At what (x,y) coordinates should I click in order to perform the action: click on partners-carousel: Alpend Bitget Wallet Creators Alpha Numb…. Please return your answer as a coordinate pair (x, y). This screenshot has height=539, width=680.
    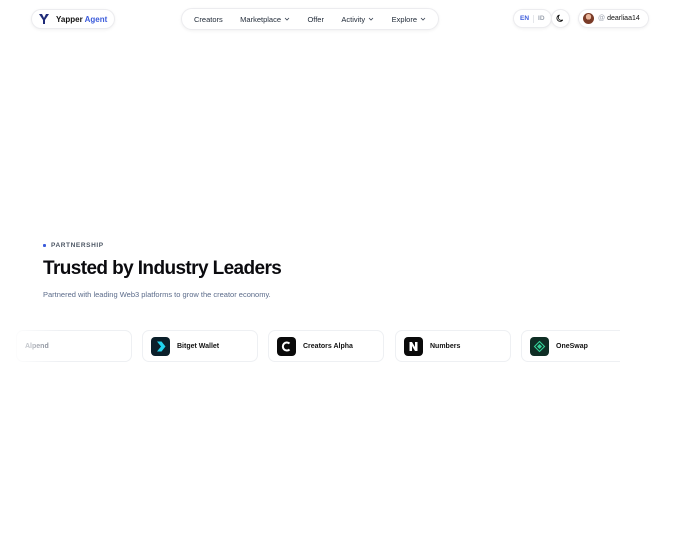
    Looking at the image, I should click on (310, 347).